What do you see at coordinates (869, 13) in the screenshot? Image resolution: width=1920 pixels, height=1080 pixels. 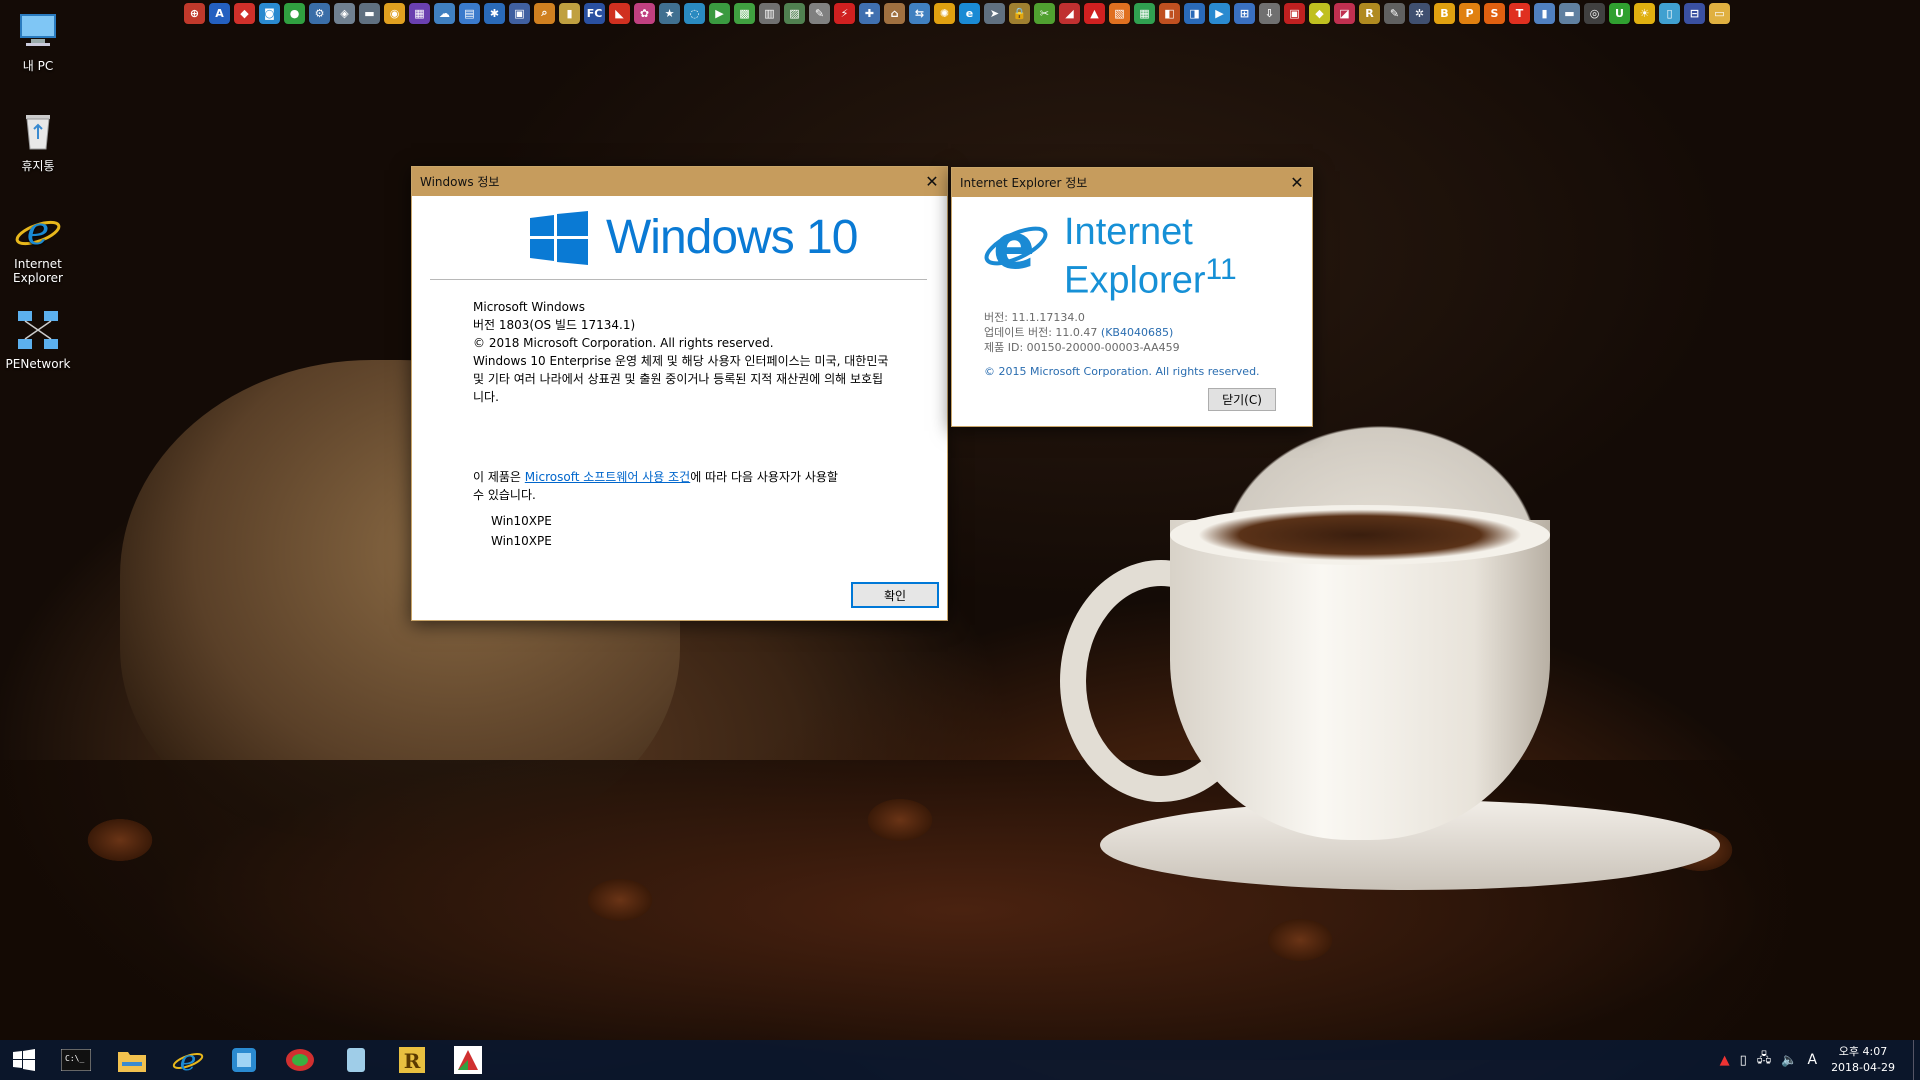 I see `app-icon: ✚` at bounding box center [869, 13].